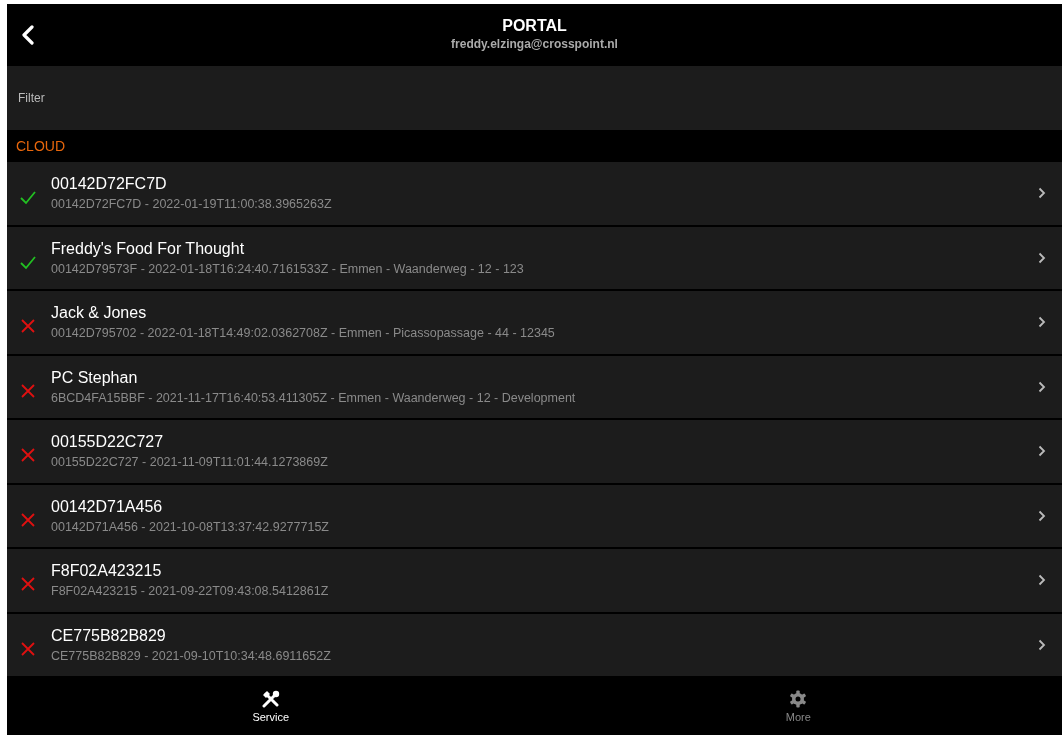 The width and height of the screenshot is (1062, 735). What do you see at coordinates (270, 699) in the screenshot?
I see `tools-icon` at bounding box center [270, 699].